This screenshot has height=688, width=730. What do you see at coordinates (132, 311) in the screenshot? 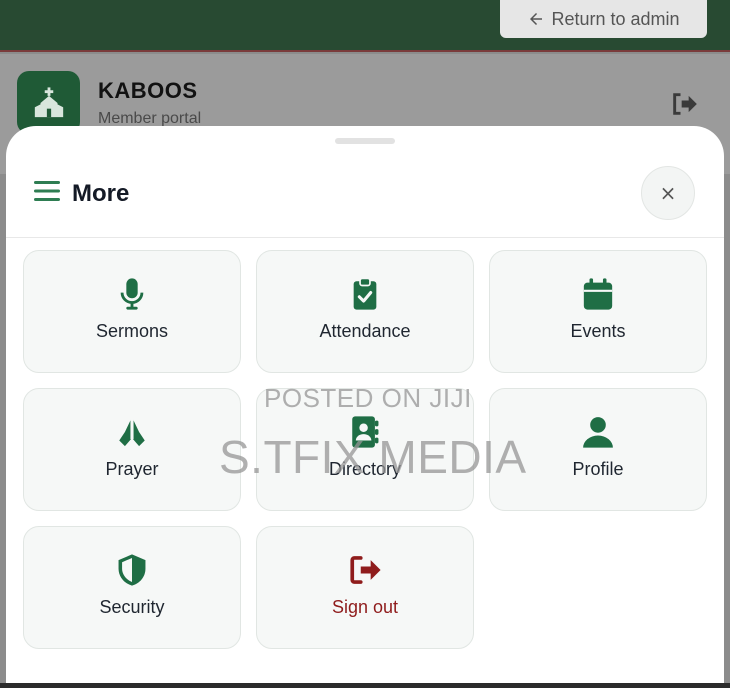
I see `tile-sermons: Sermons` at bounding box center [132, 311].